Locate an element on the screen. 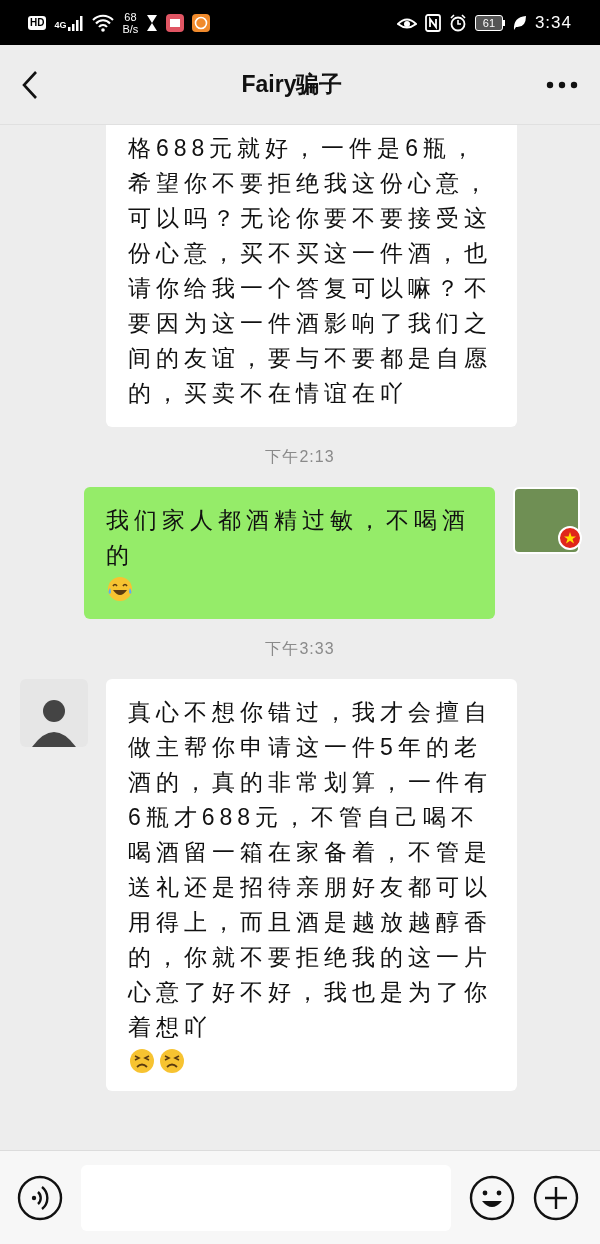 Image resolution: width=600 pixels, height=1244 pixels. hd-indicator: HD is located at coordinates (37, 22).